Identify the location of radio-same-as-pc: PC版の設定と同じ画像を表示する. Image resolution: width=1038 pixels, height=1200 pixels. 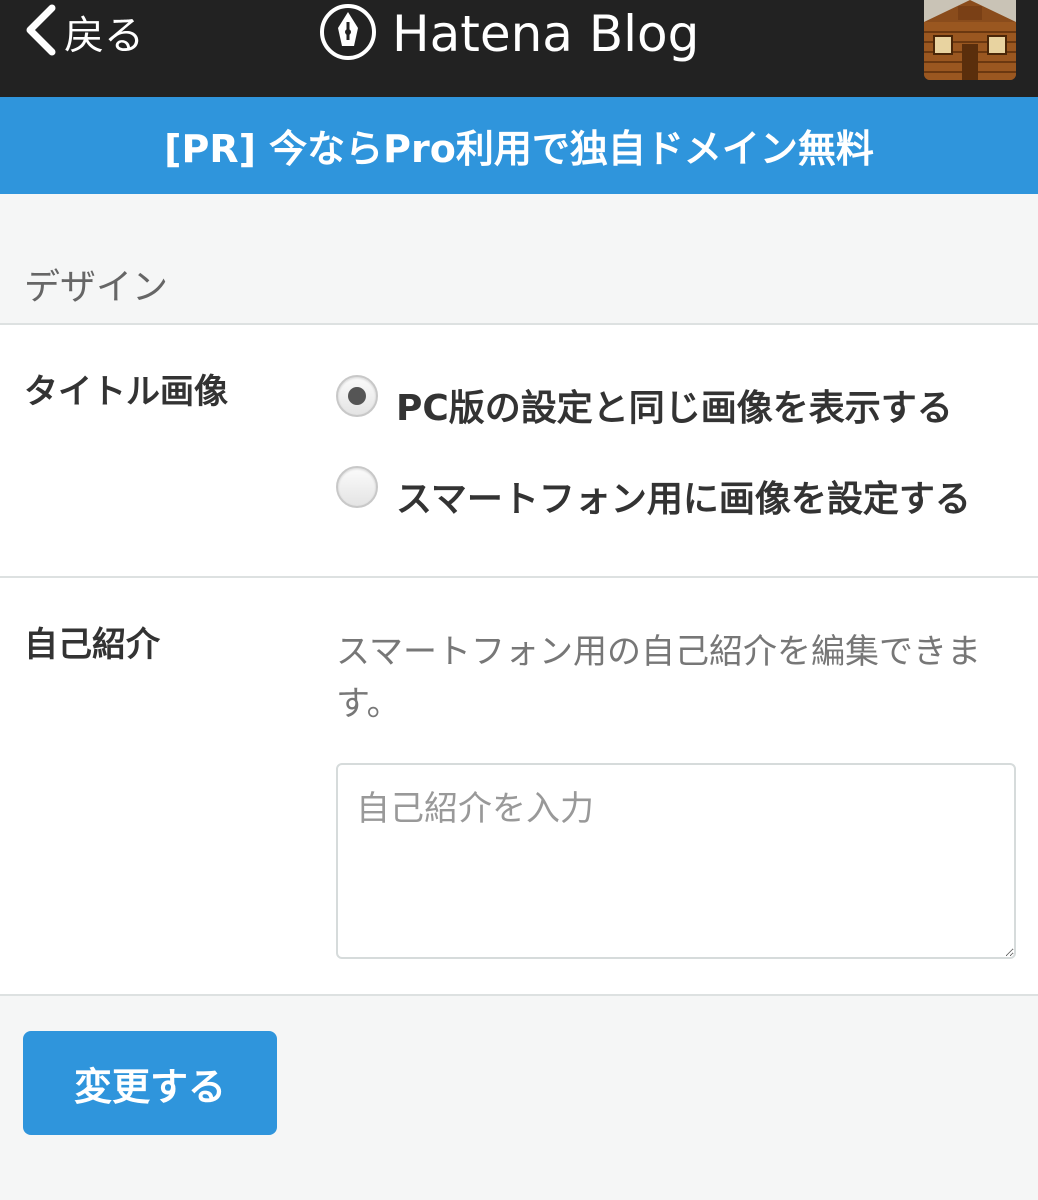
(644, 396).